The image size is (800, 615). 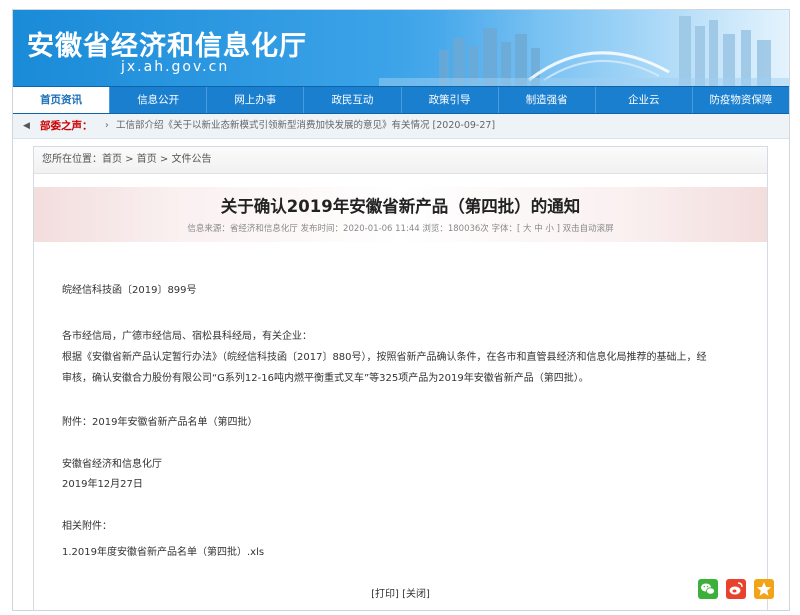 What do you see at coordinates (26, 126) in the screenshot?
I see `speaker-icon: ◀` at bounding box center [26, 126].